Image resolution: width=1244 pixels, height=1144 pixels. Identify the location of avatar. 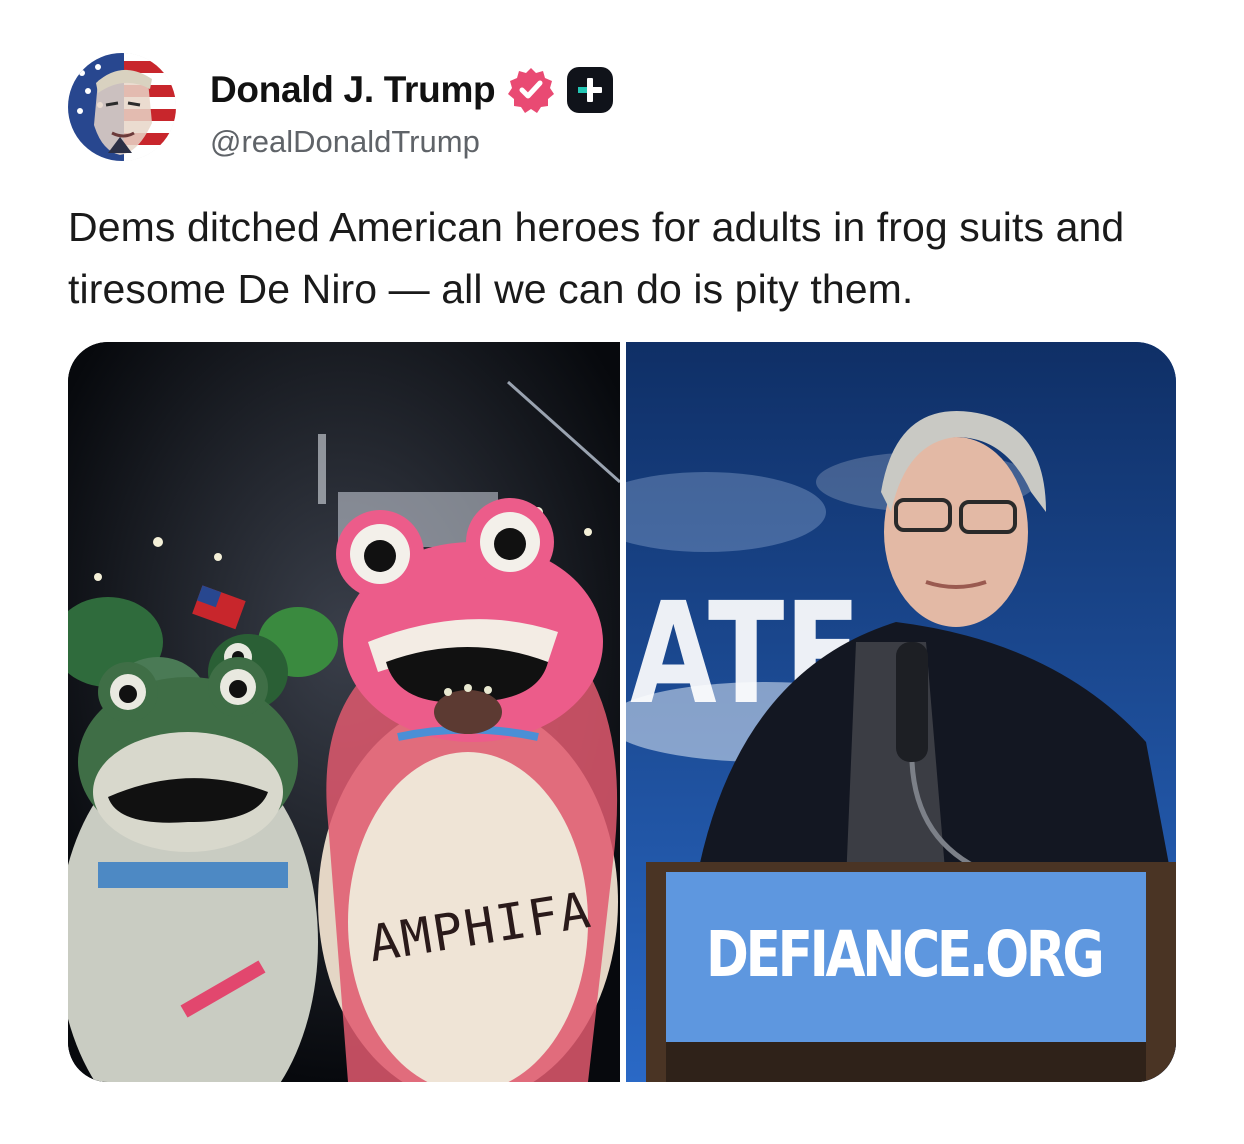
(122, 107).